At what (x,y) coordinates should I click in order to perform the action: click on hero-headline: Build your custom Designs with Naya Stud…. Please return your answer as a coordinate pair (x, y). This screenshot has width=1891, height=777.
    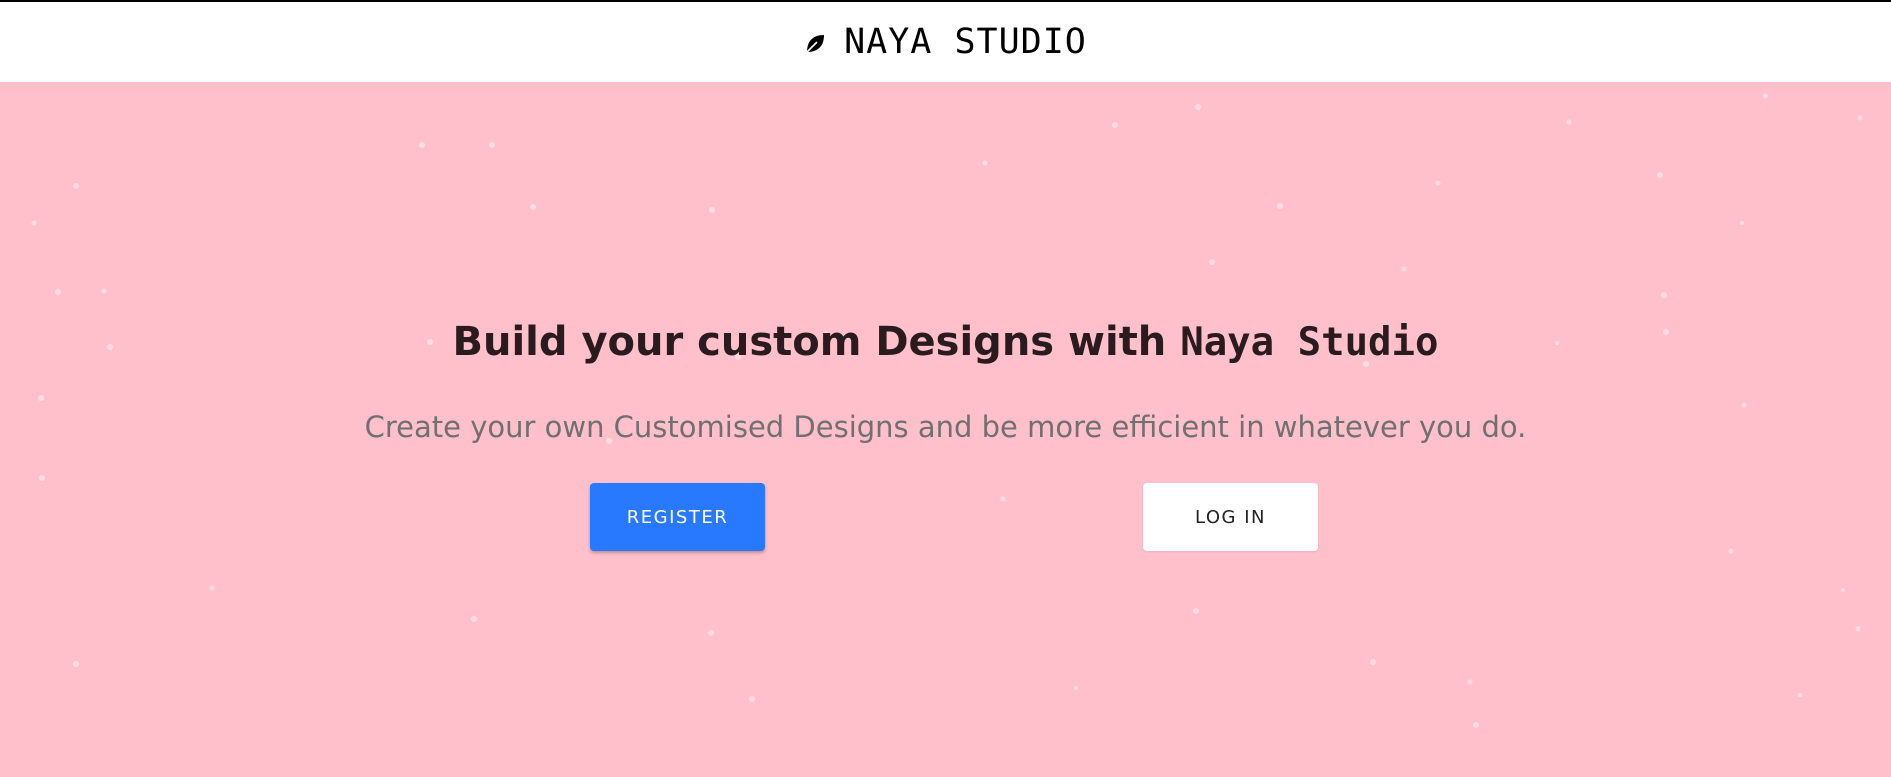
    Looking at the image, I should click on (945, 342).